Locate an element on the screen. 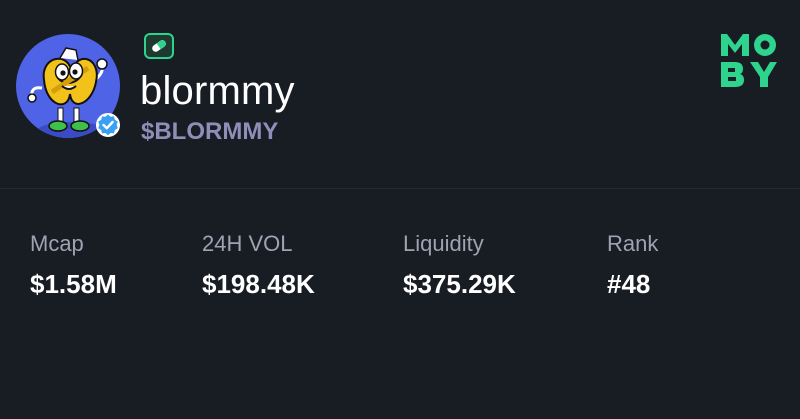 Image resolution: width=800 pixels, height=419 pixels. stat-value: $1.58M is located at coordinates (73, 284).